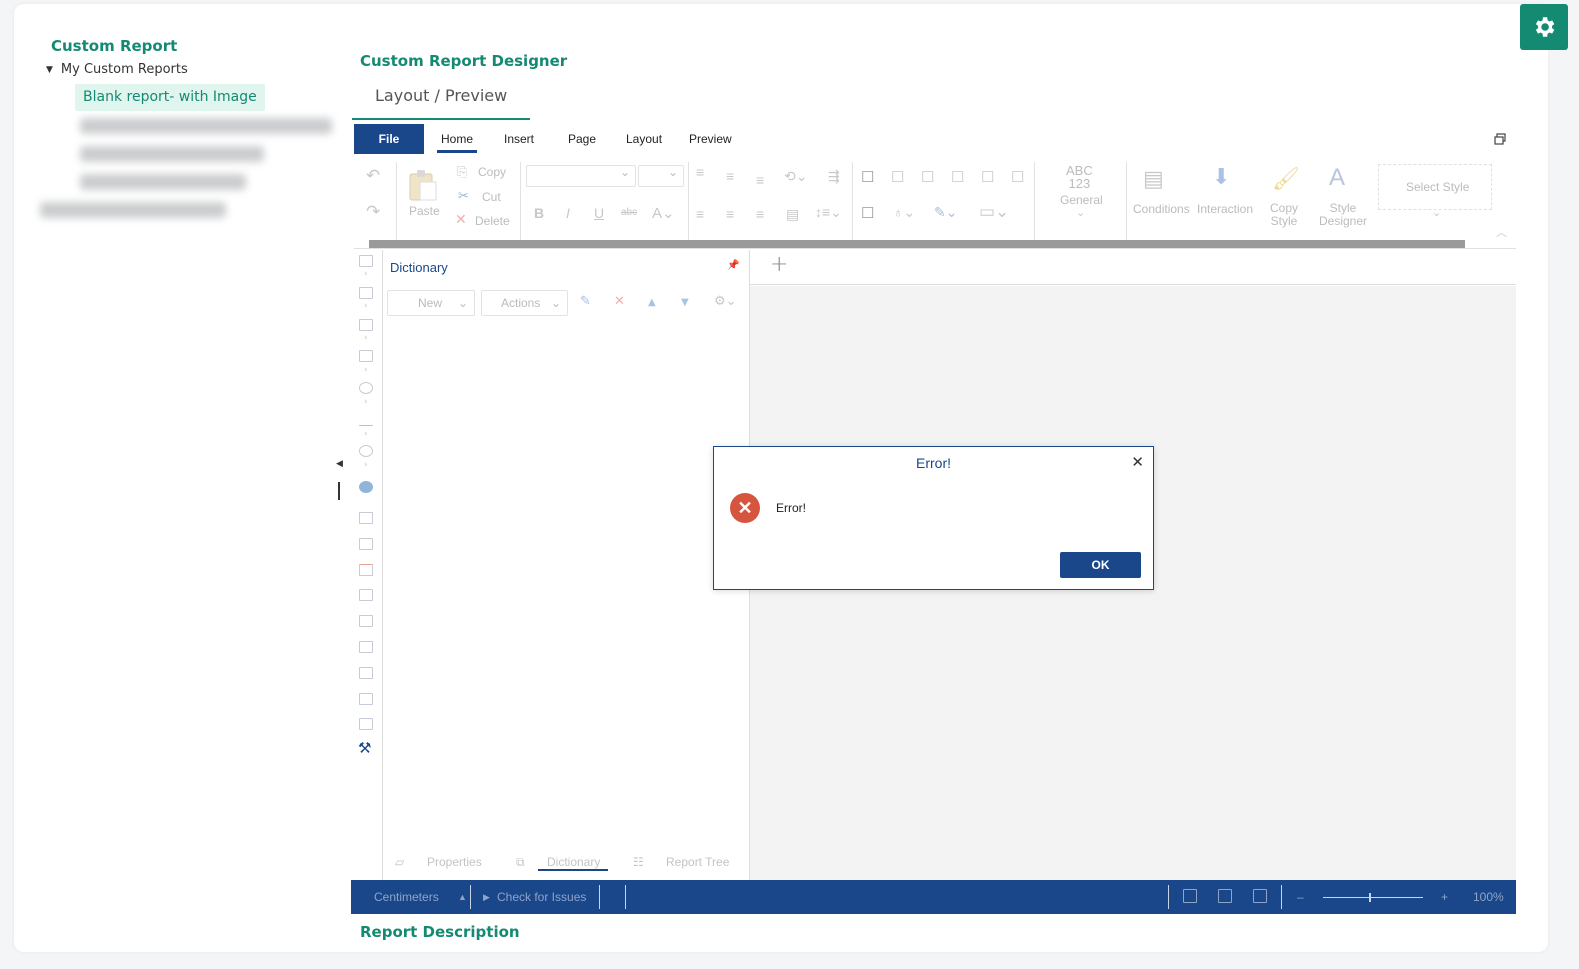  Describe the element at coordinates (661, 176) in the screenshot. I see `font-size-dropdown` at that location.